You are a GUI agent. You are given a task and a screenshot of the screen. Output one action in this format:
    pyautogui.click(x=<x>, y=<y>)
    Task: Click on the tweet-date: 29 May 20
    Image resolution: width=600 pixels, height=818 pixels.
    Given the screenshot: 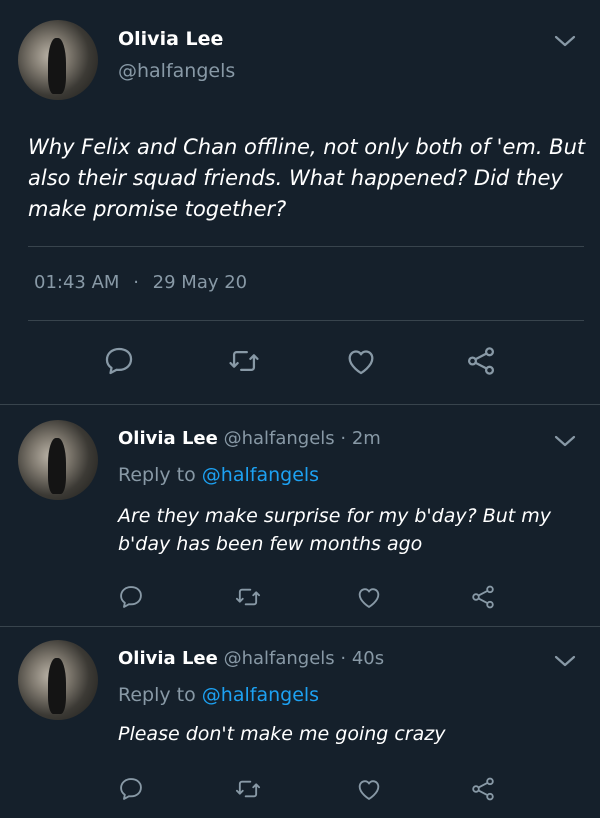 What is the action you would take?
    pyautogui.click(x=200, y=282)
    